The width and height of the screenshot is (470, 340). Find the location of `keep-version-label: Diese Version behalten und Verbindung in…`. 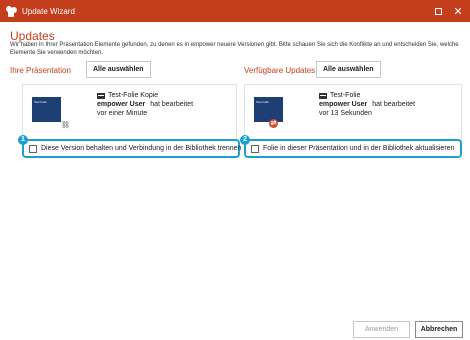

keep-version-label: Diese Version behalten und Verbindung in… is located at coordinates (141, 148).